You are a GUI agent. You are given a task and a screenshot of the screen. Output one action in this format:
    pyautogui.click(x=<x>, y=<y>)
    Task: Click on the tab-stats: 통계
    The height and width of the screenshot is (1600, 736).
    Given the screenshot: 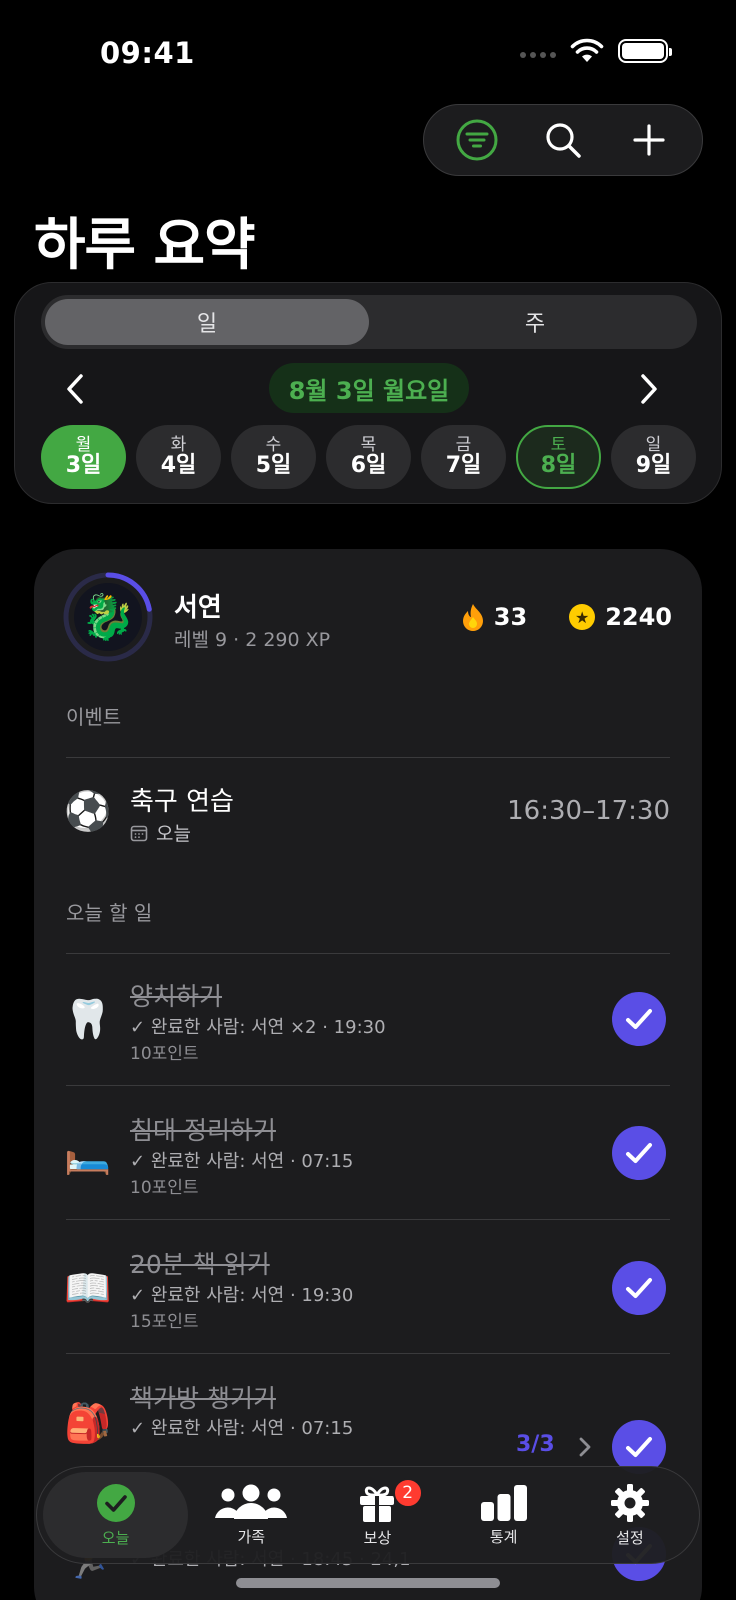 What is the action you would take?
    pyautogui.click(x=504, y=1515)
    